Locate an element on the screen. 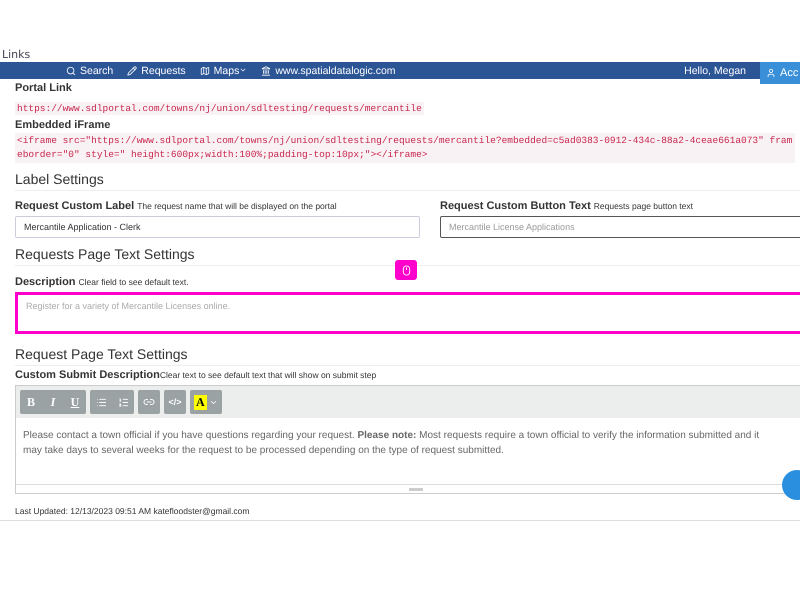  code-snippet: https://www.sdlportal.com/towns/nj/union/sdltesting/requests/mercantile is located at coordinates (219, 108).